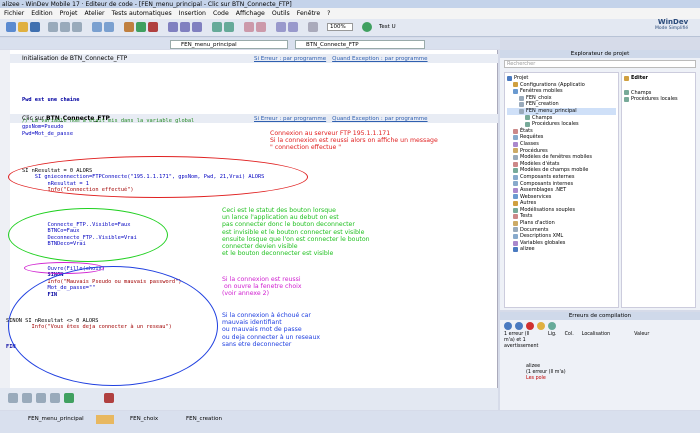  Describe the element at coordinates (11, 27) in the screenshot. I see `new-icon` at that location.